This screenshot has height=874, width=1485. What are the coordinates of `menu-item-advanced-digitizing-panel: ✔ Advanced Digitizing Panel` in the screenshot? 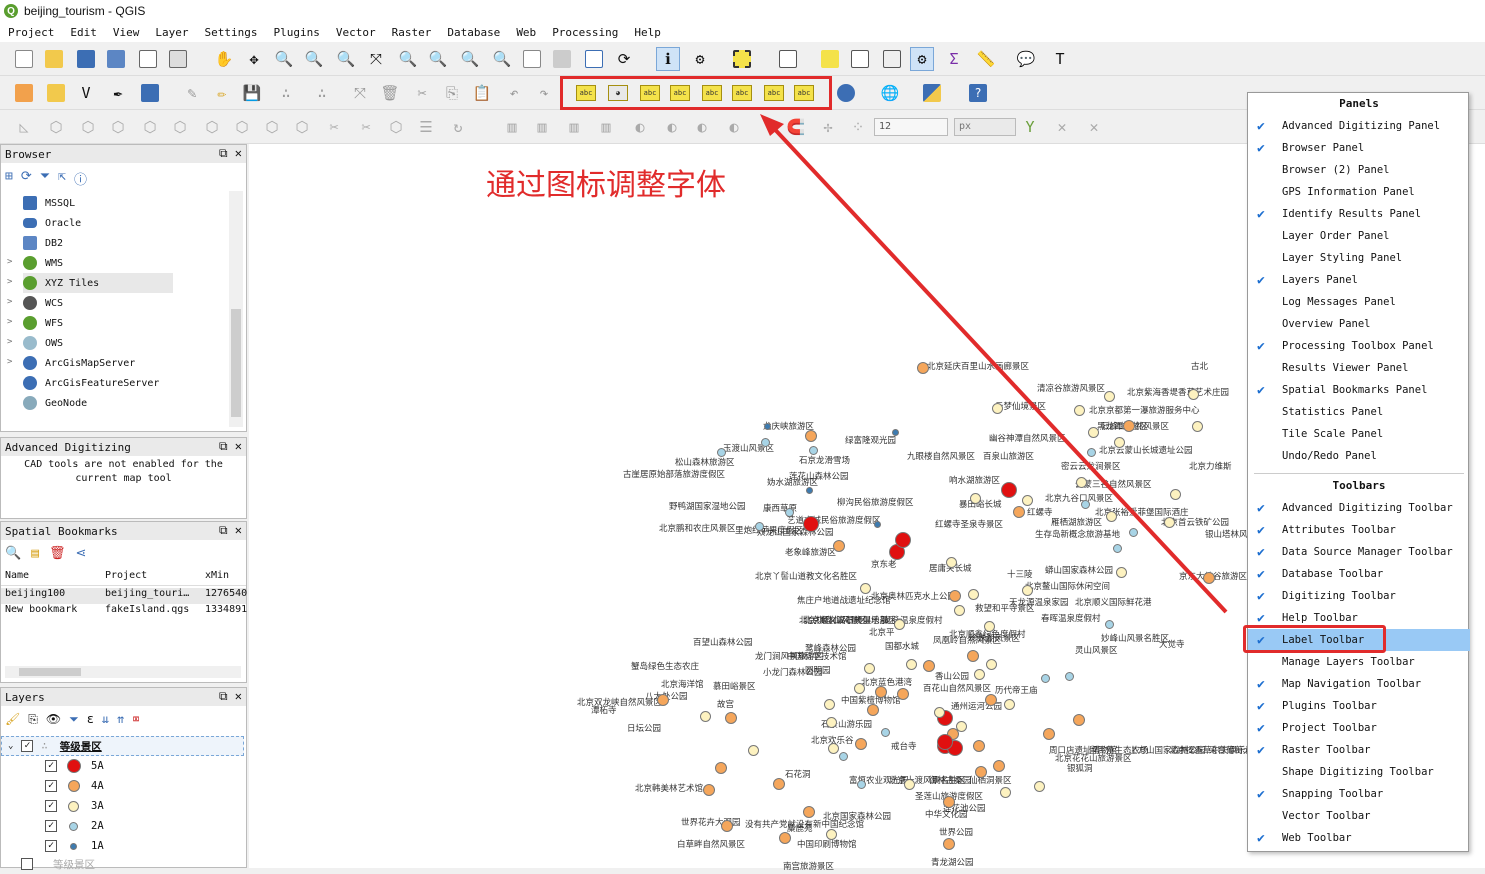 It's located at (1359, 126).